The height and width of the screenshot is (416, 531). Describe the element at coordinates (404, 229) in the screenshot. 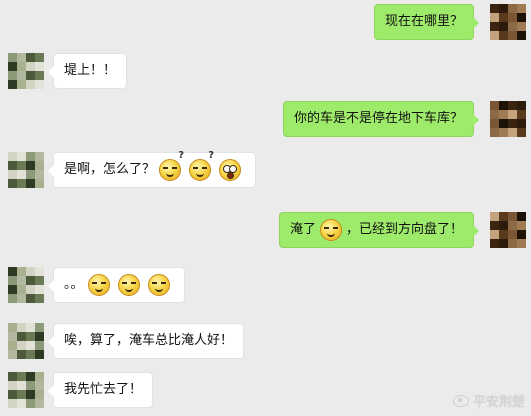

I see `message-text: ，已经到方向盘了！` at that location.